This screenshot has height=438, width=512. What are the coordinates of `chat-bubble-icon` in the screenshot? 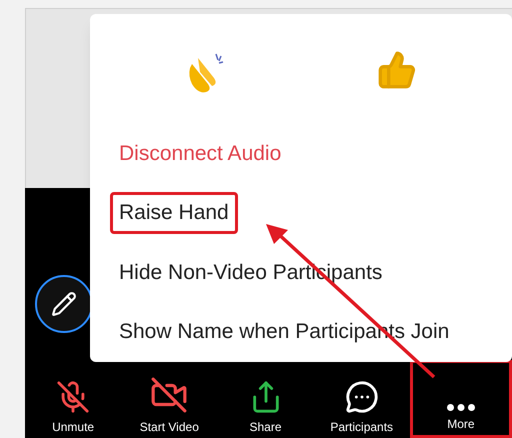 It's located at (361, 397).